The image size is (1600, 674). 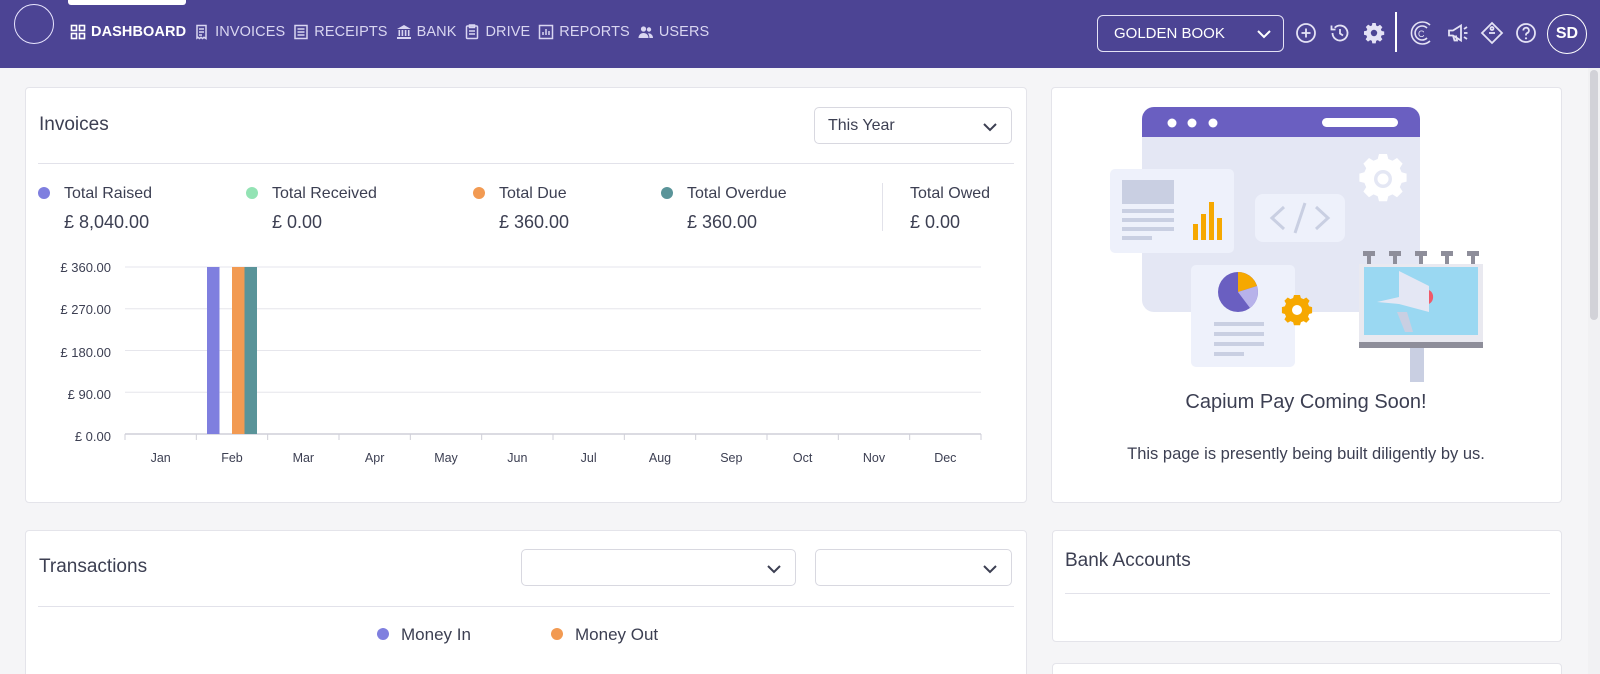 I want to click on avatar-initials: SD, so click(x=1567, y=33).